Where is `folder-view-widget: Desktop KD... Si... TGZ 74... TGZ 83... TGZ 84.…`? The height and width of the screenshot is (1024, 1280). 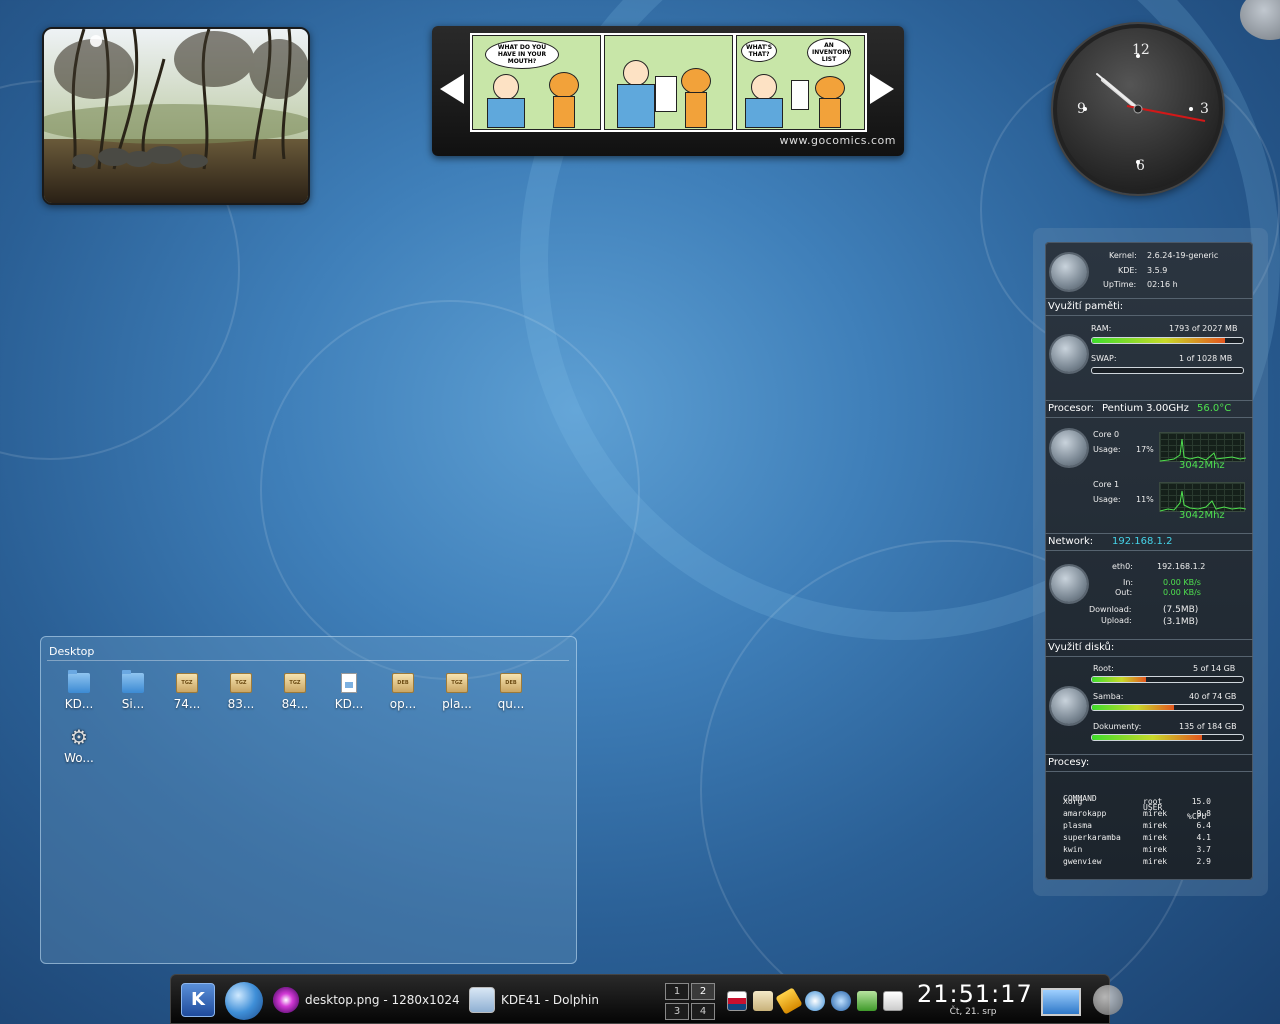 folder-view-widget: Desktop KD... Si... TGZ 74... TGZ 83... TGZ 84.… is located at coordinates (308, 800).